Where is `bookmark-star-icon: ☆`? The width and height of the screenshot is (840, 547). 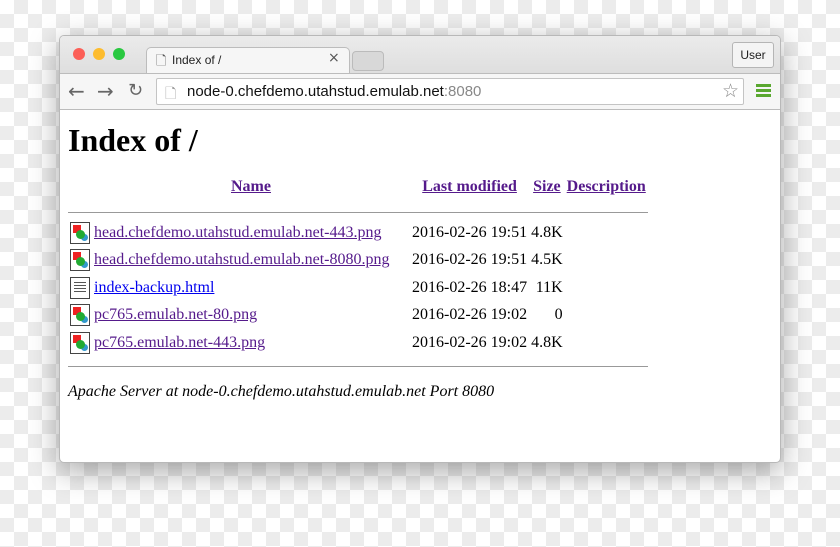 bookmark-star-icon: ☆ is located at coordinates (730, 91).